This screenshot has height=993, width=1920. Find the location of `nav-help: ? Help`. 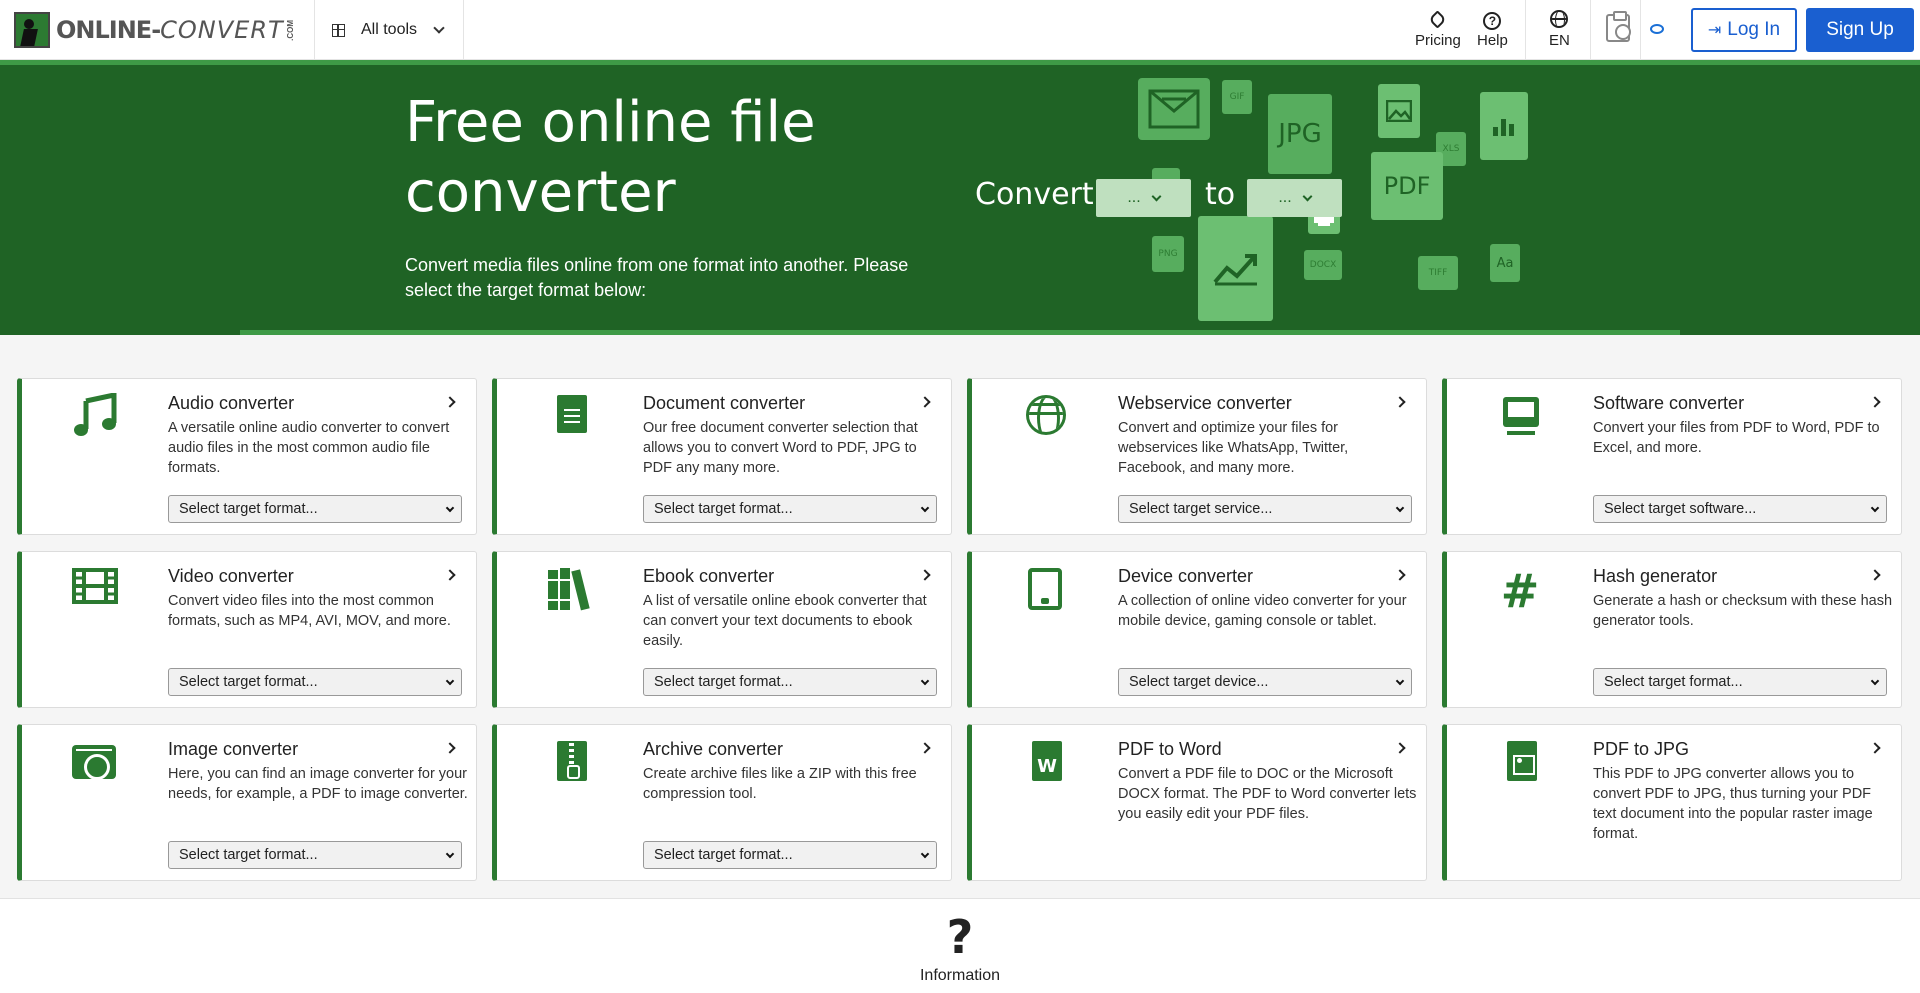

nav-help: ? Help is located at coordinates (1492, 29).